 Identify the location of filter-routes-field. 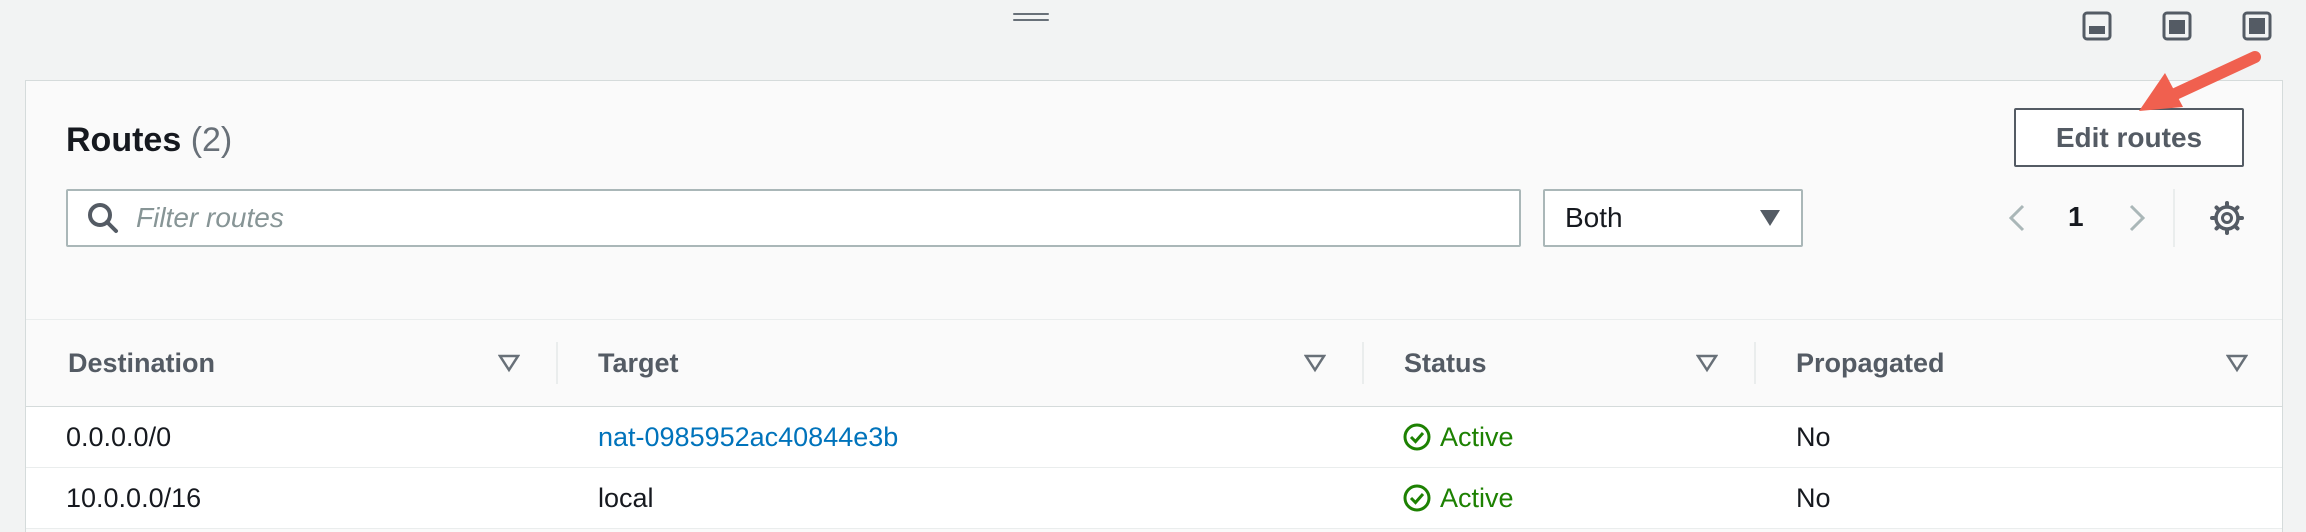
(793, 218).